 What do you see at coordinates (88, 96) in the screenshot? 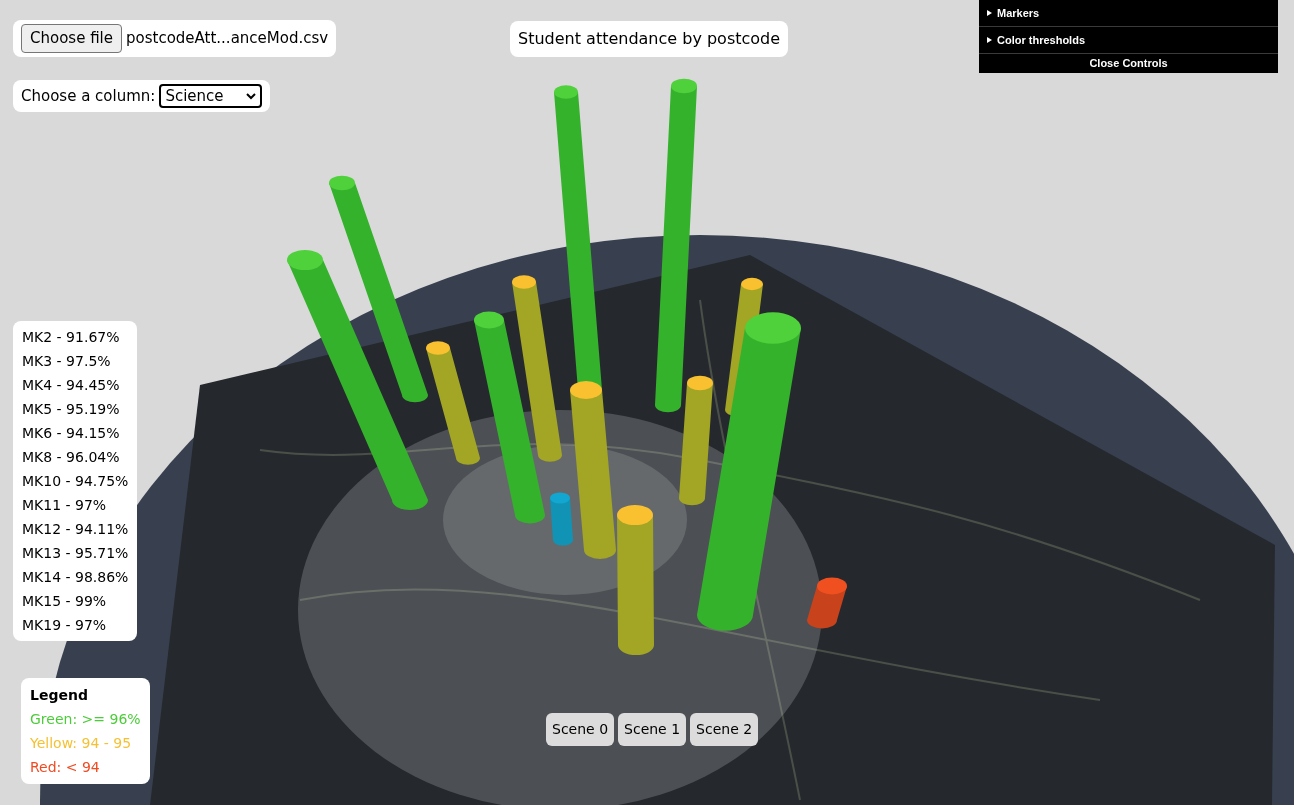
I see `column-label: Choose a column:` at bounding box center [88, 96].